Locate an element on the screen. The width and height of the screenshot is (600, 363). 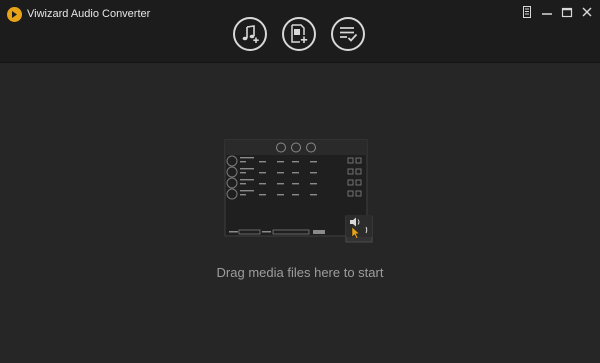
drop-hint: Drag media files here to start is located at coordinates (300, 272).